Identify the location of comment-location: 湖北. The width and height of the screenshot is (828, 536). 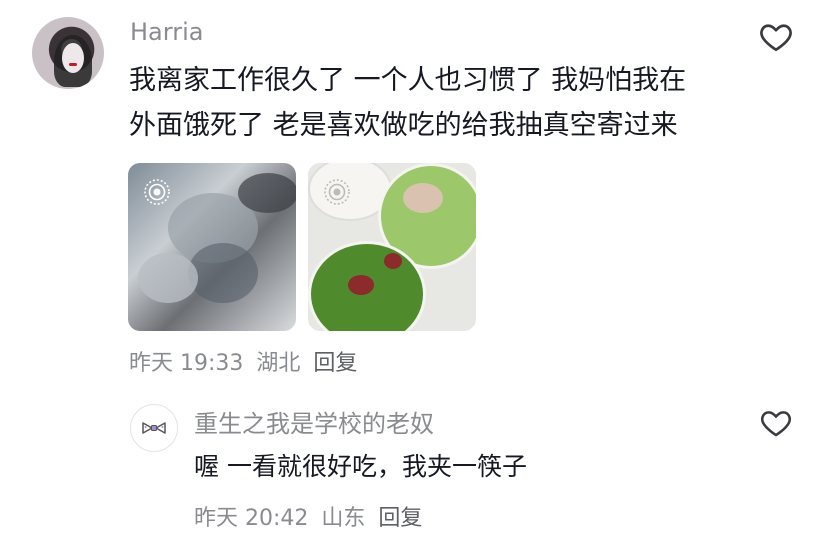
(278, 363).